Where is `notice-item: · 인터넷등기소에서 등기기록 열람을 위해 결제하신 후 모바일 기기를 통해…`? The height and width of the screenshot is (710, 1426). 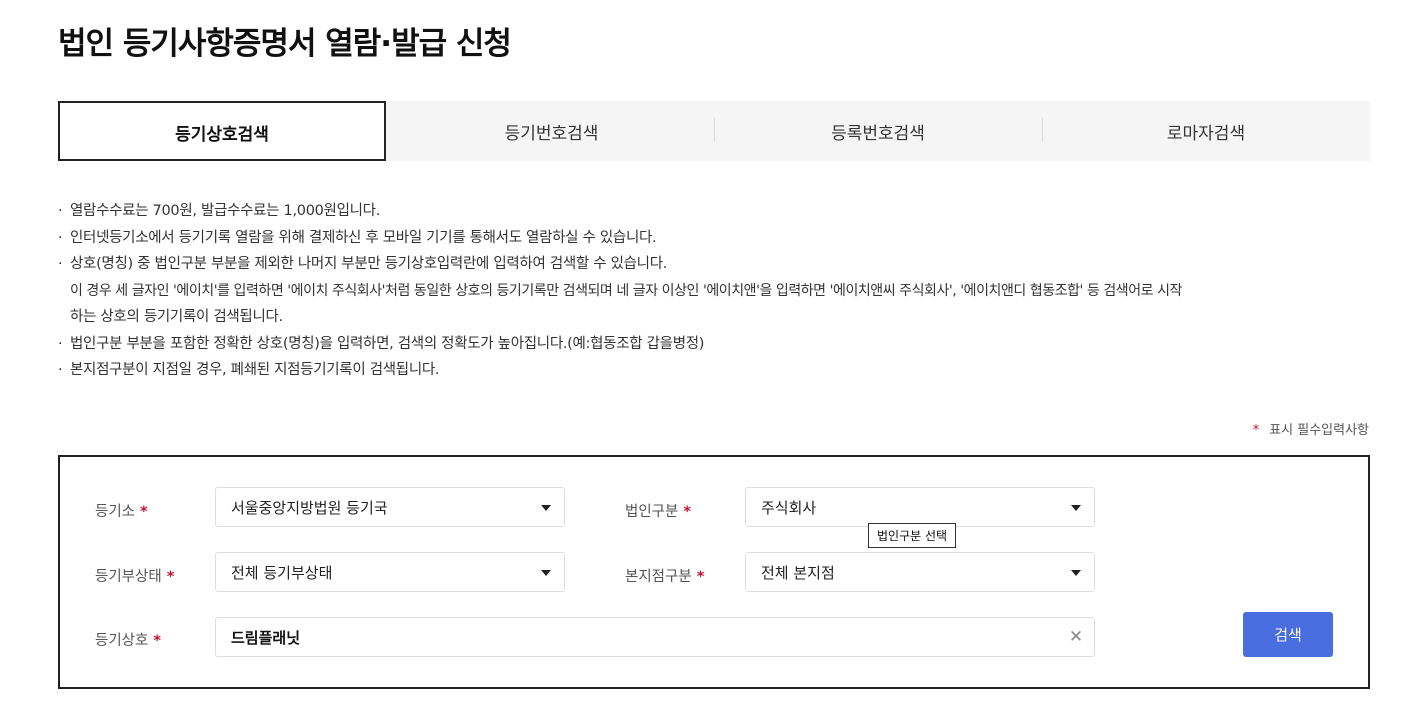 notice-item: · 인터넷등기소에서 등기기록 열람을 위해 결제하신 후 모바일 기기를 통해… is located at coordinates (718, 238).